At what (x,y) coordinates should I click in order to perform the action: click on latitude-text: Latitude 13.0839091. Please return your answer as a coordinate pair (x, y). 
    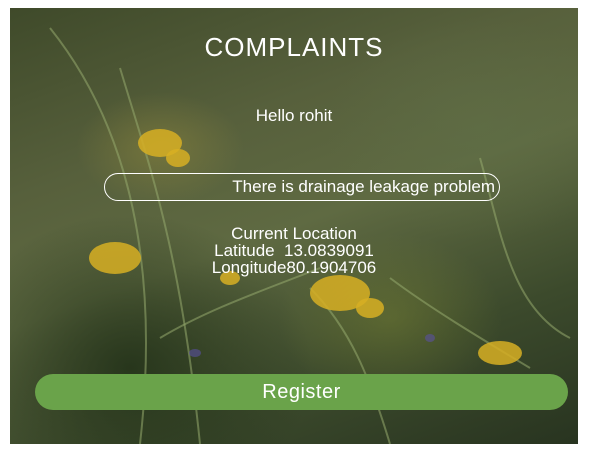
    Looking at the image, I should click on (294, 250).